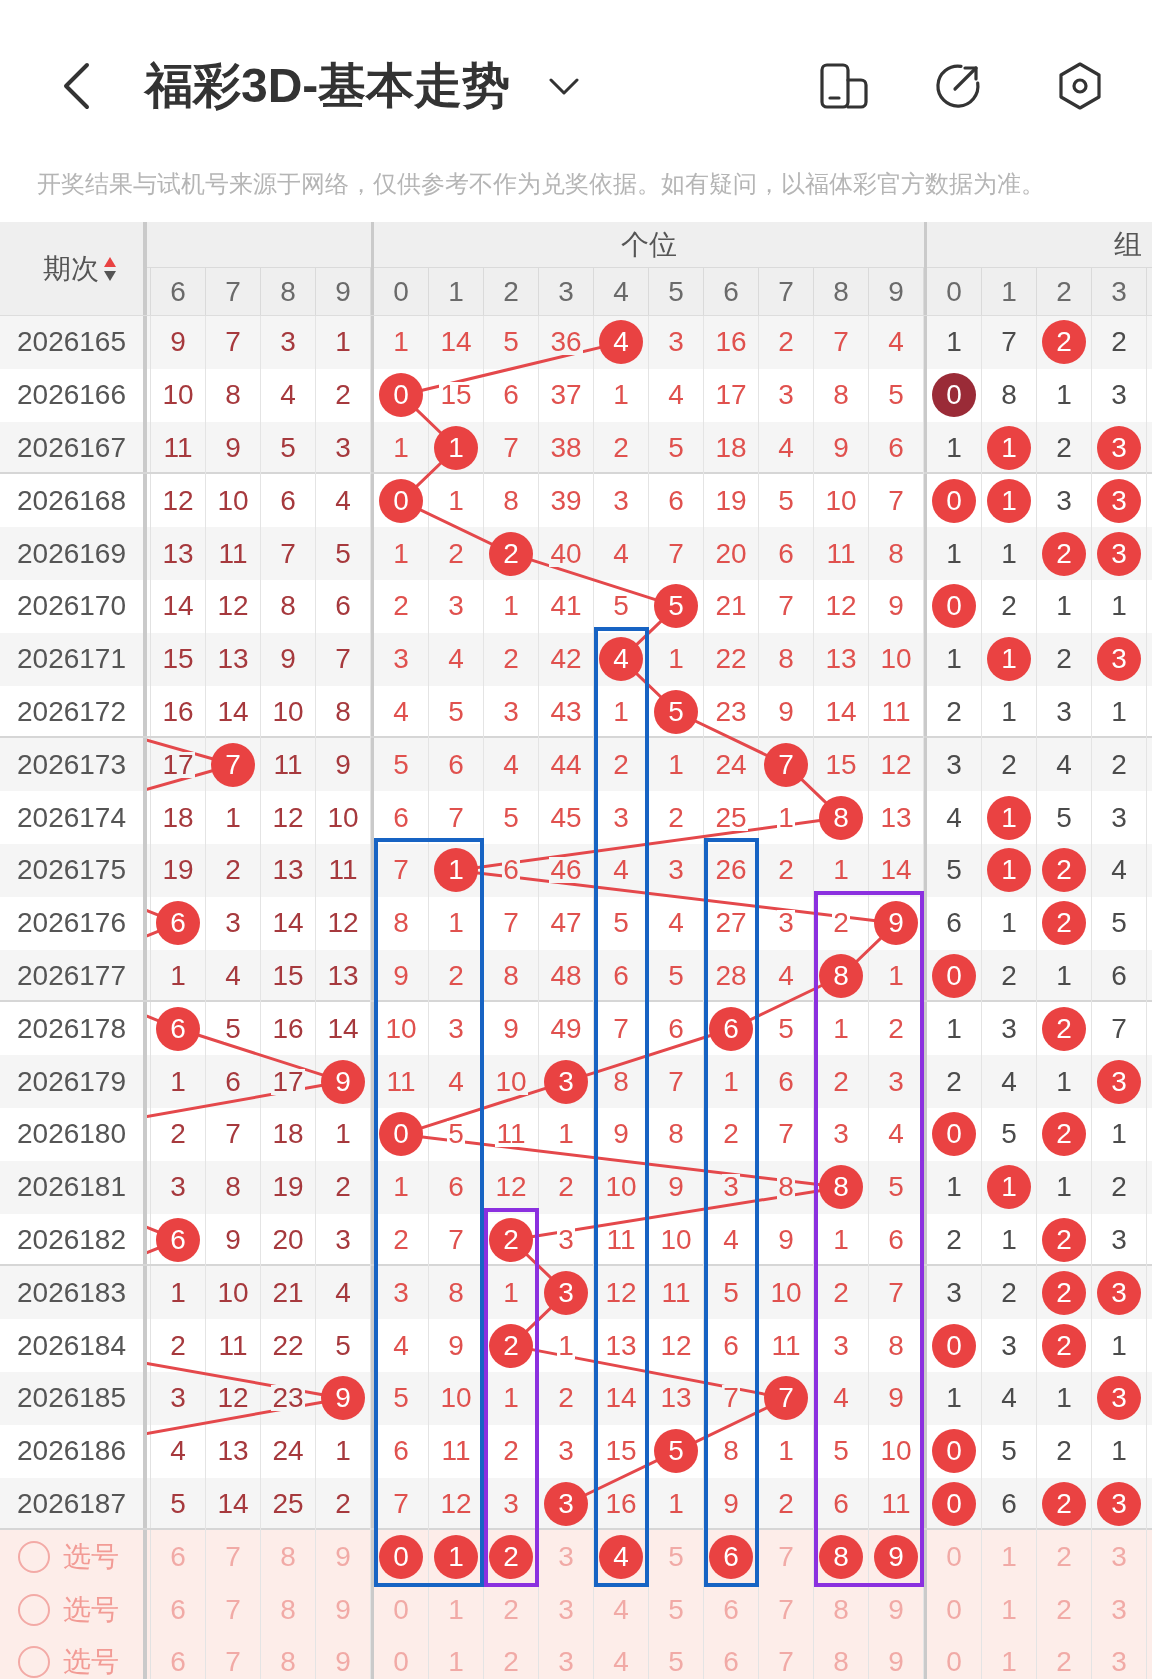 The image size is (1152, 1680). I want to click on issue-number: 2026184, so click(71, 1345).